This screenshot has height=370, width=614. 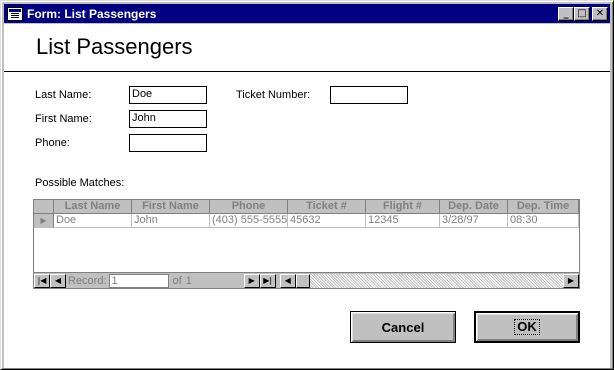 I want to click on cell-phone: (403) 555-5555, so click(x=249, y=221).